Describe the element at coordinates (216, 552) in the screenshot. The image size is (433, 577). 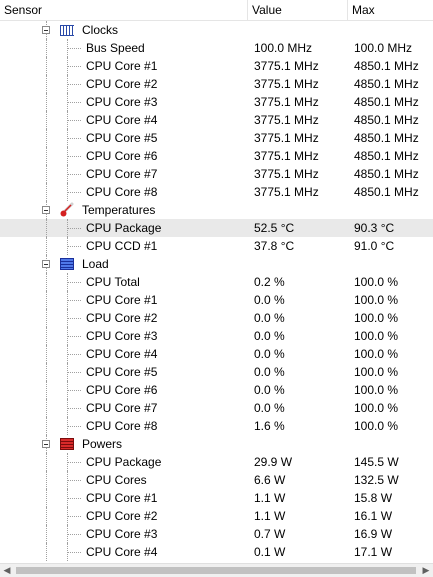
I see `sensor-row: CPU Core #4 0.1 W 17.1 W` at that location.